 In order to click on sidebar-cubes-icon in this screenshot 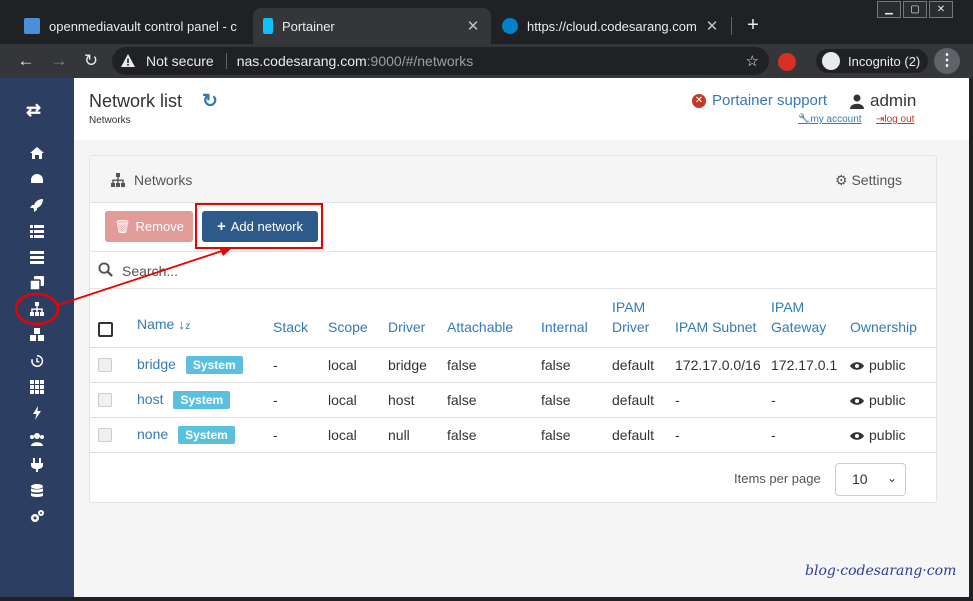, I will do `click(37, 336)`.